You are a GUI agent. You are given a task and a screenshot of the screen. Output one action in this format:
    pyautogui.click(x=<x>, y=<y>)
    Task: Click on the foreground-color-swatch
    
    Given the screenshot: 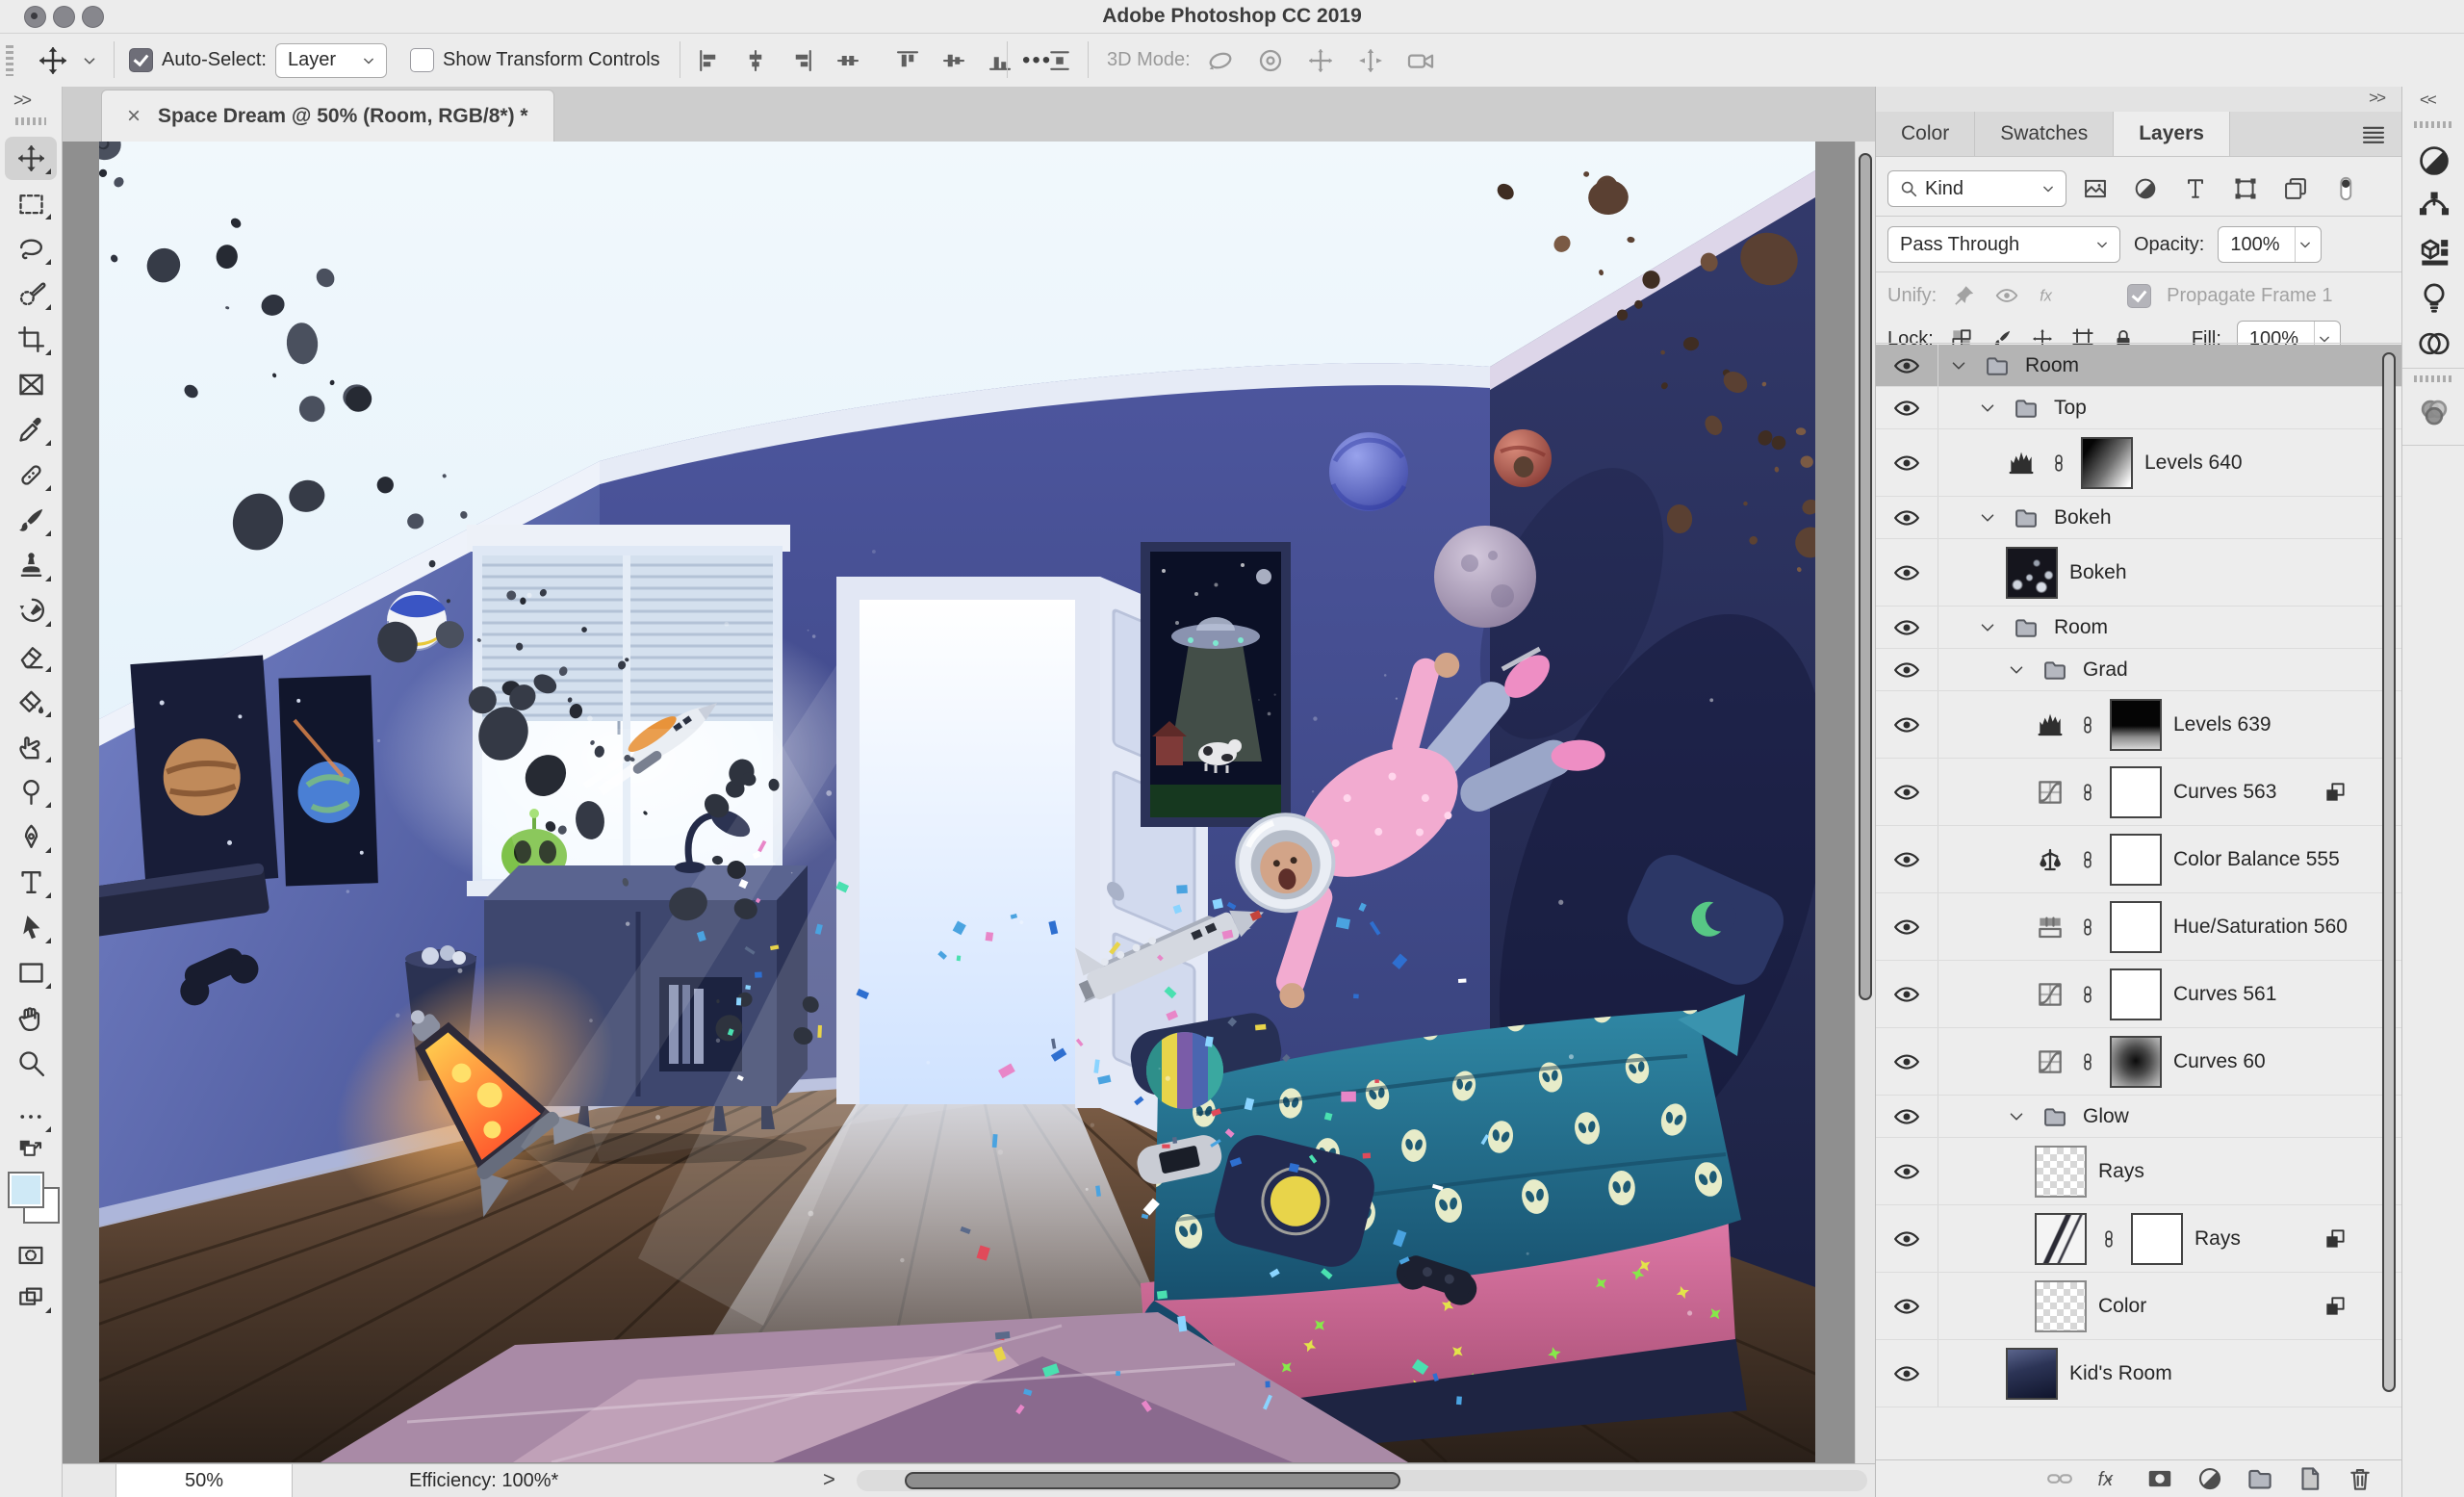 What is the action you would take?
    pyautogui.click(x=26, y=1190)
    